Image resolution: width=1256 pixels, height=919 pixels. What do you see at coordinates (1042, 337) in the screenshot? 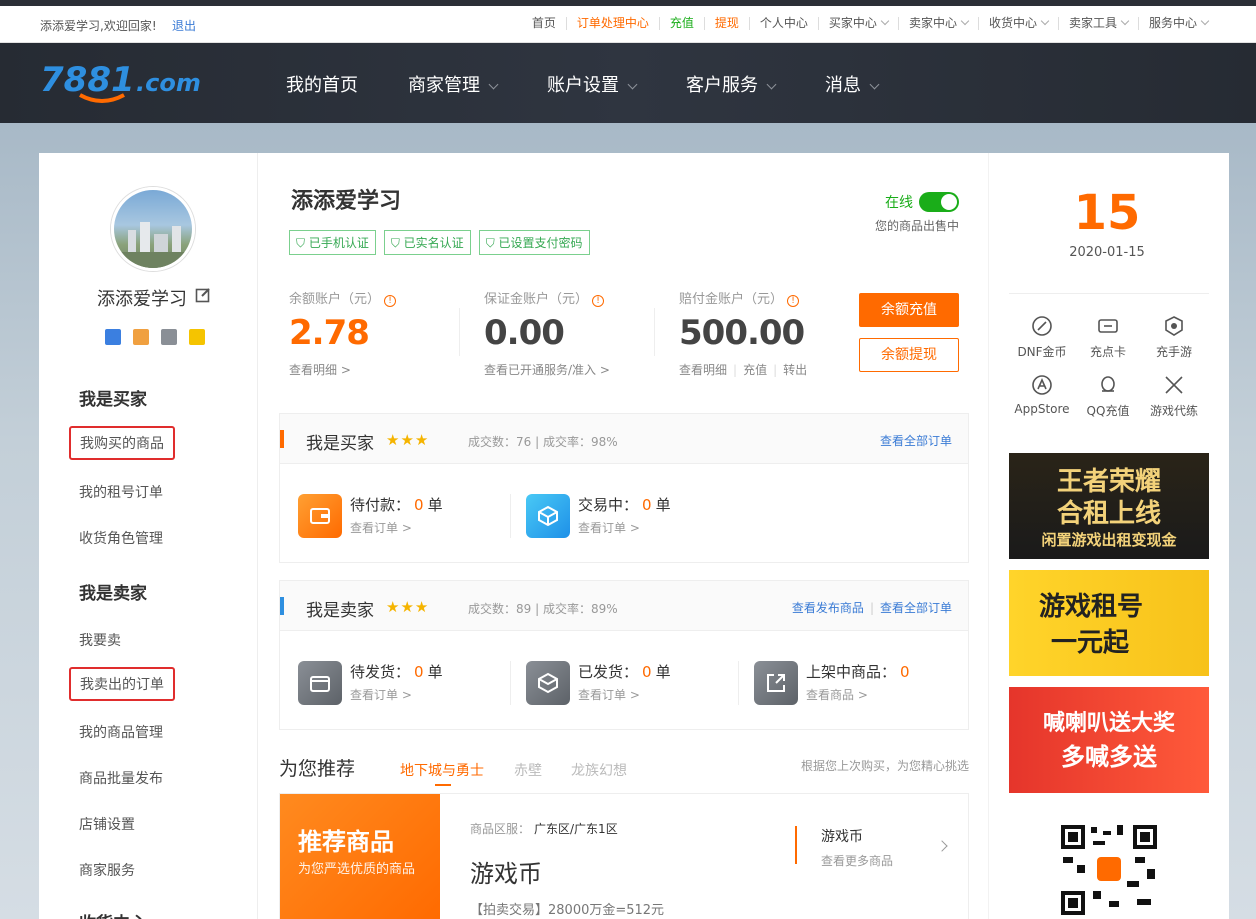
I see `quick-dnf-coin: DNF金币` at bounding box center [1042, 337].